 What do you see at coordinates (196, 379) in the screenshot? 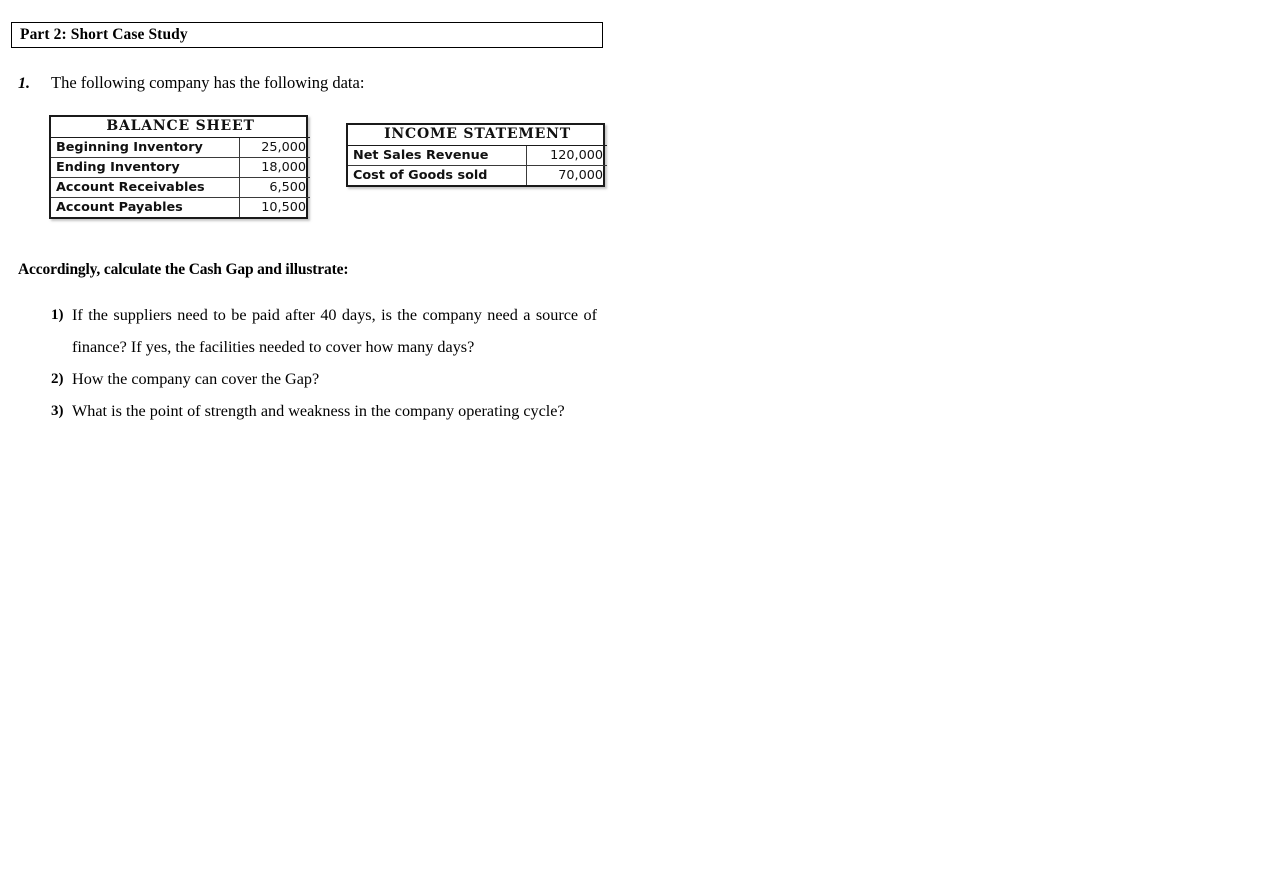
I see `question-text: How the company can cover the Gap?` at bounding box center [196, 379].